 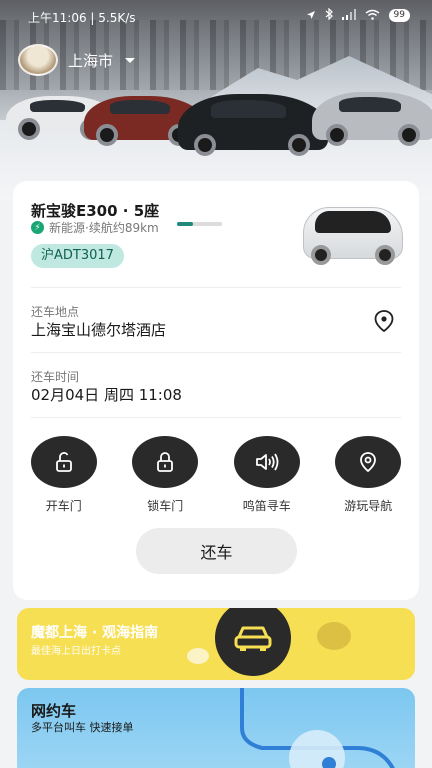 What do you see at coordinates (216, 551) in the screenshot?
I see `return-car-button: 还车` at bounding box center [216, 551].